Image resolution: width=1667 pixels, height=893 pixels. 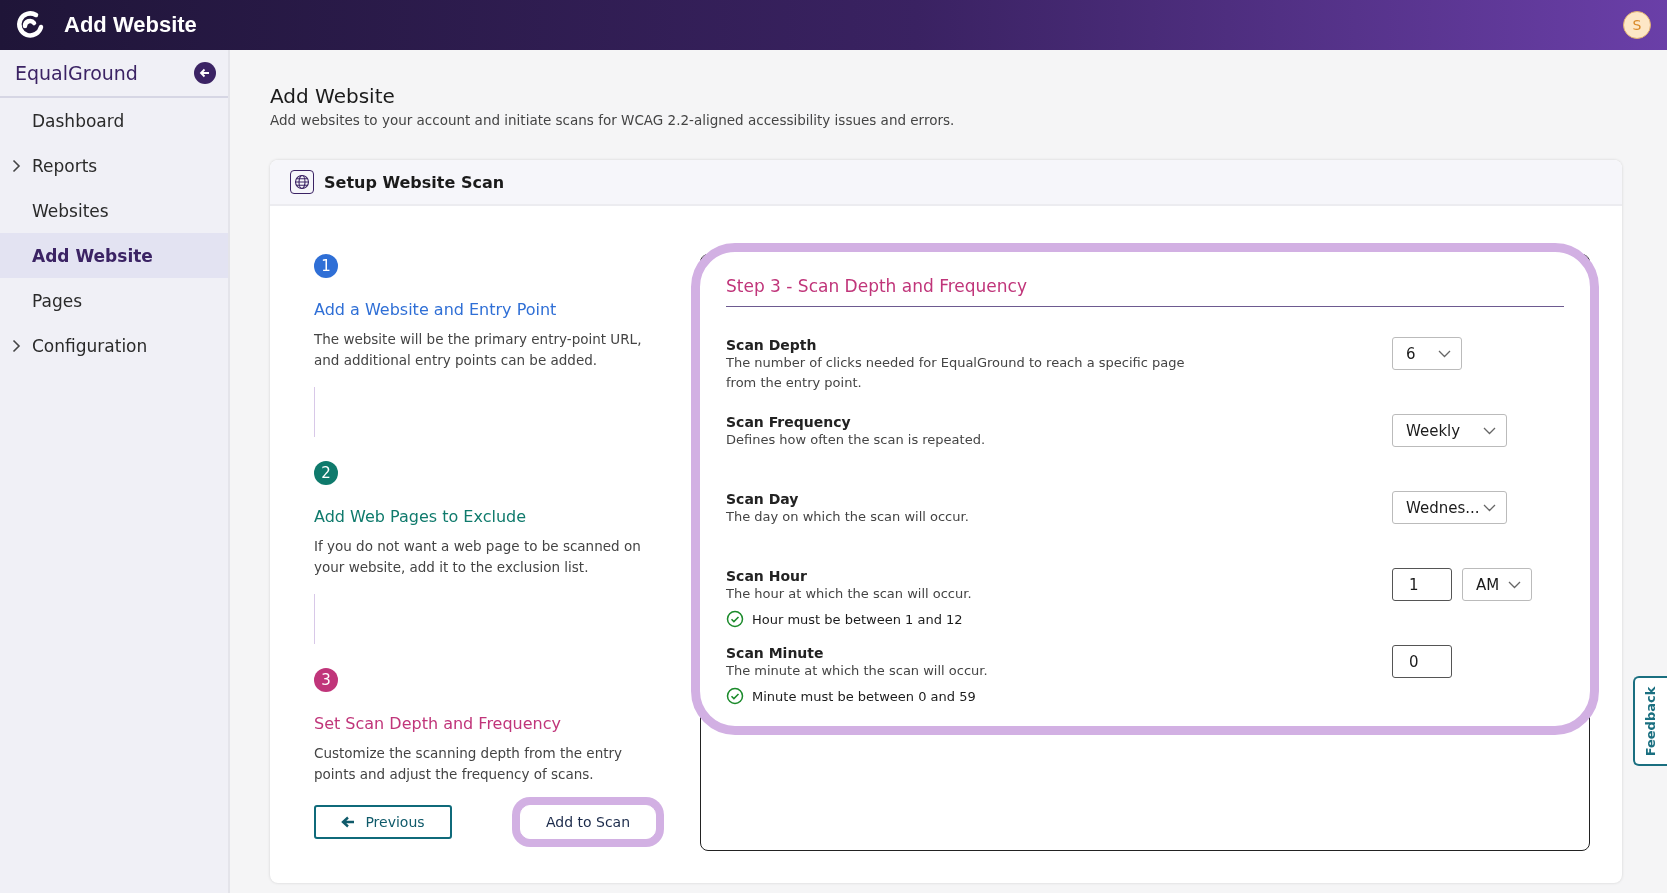 What do you see at coordinates (763, 499) in the screenshot?
I see `setting-label: Scan Day` at bounding box center [763, 499].